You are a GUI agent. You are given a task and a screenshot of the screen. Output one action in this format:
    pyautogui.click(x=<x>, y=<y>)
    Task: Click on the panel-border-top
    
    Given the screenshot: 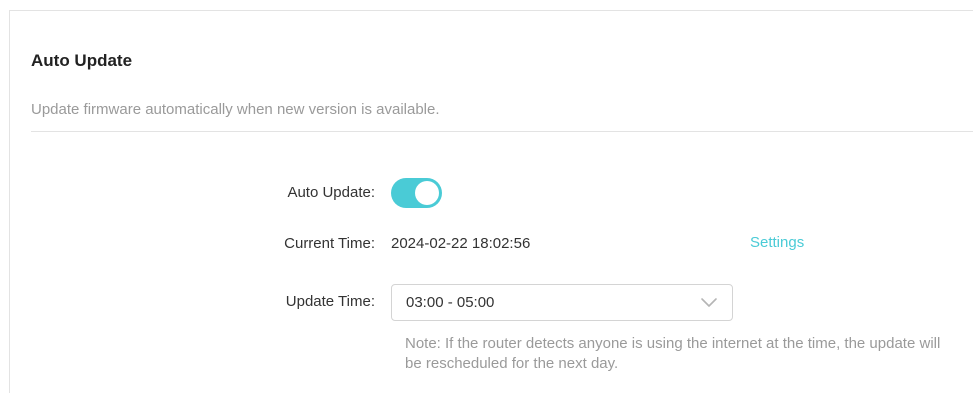 What is the action you would take?
    pyautogui.click(x=491, y=10)
    